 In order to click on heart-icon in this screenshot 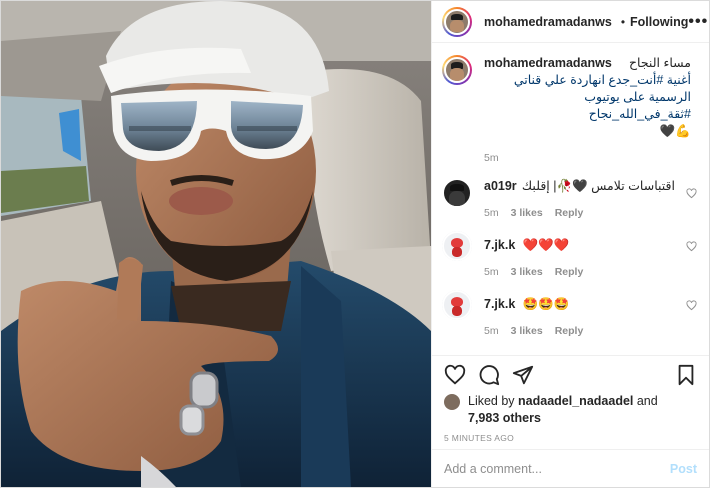, I will do `click(455, 375)`.